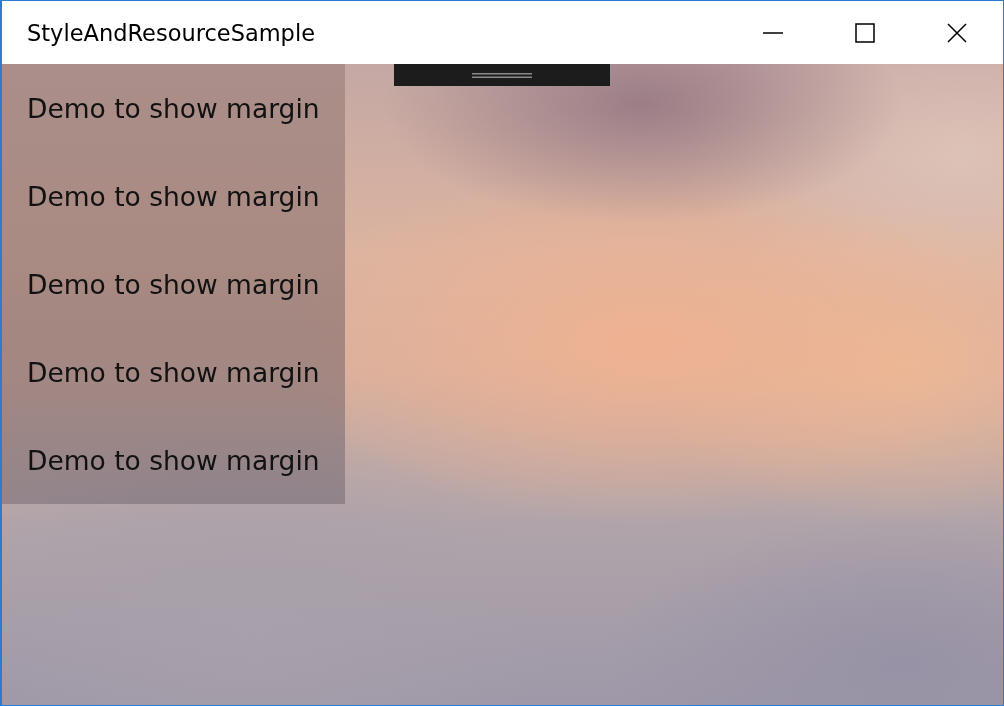  What do you see at coordinates (171, 32) in the screenshot?
I see `window-title: StyleAndResourceSample` at bounding box center [171, 32].